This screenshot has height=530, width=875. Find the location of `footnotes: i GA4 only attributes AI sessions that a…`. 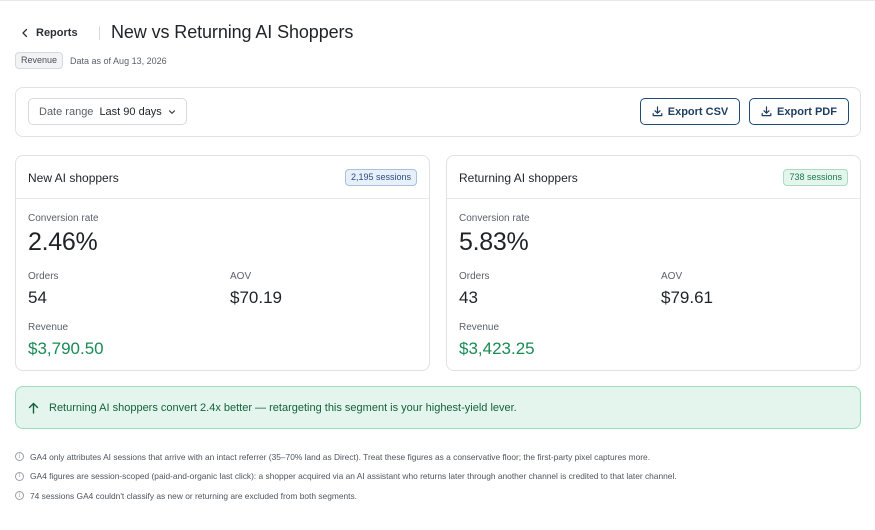

footnotes: i GA4 only attributes AI sessions that a… is located at coordinates (346, 476).